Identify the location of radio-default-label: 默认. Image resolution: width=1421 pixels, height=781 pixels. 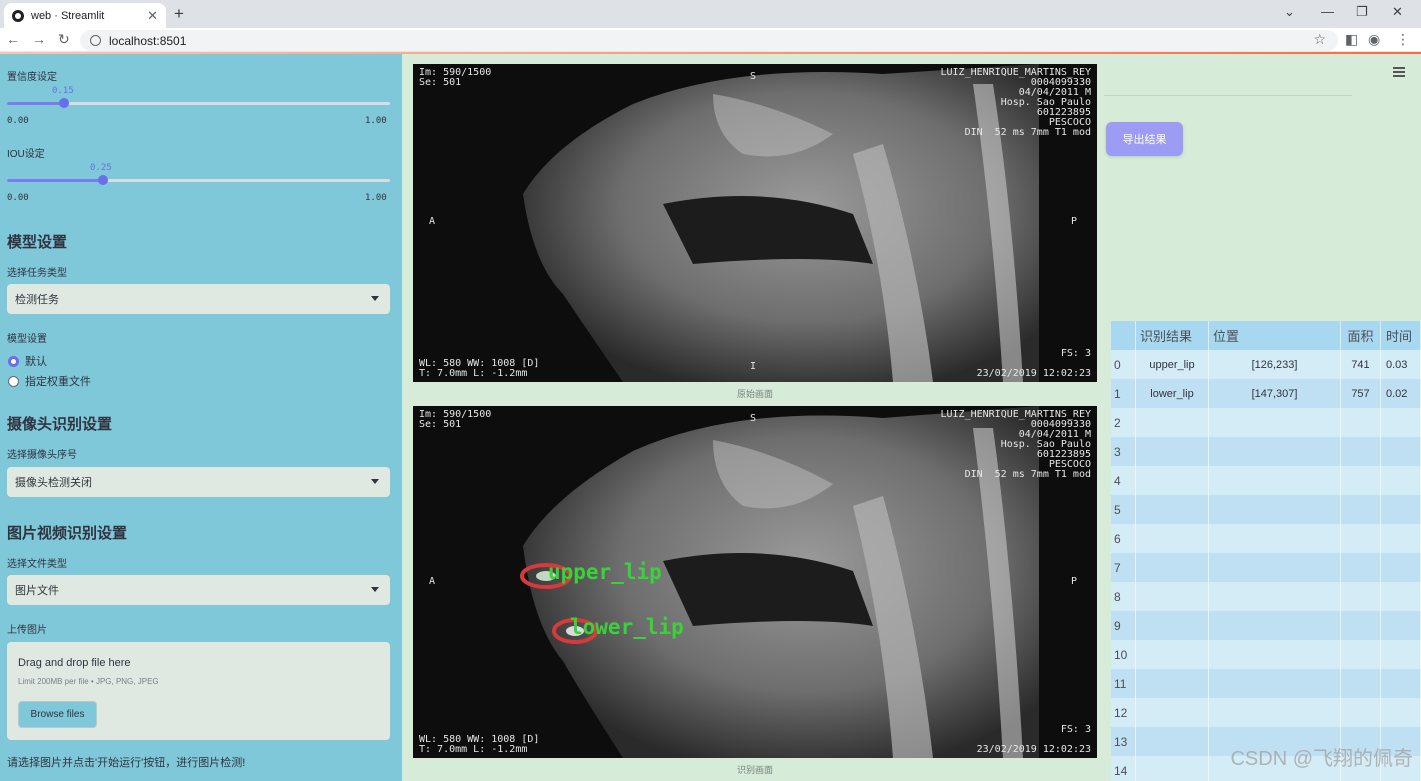
(36, 362).